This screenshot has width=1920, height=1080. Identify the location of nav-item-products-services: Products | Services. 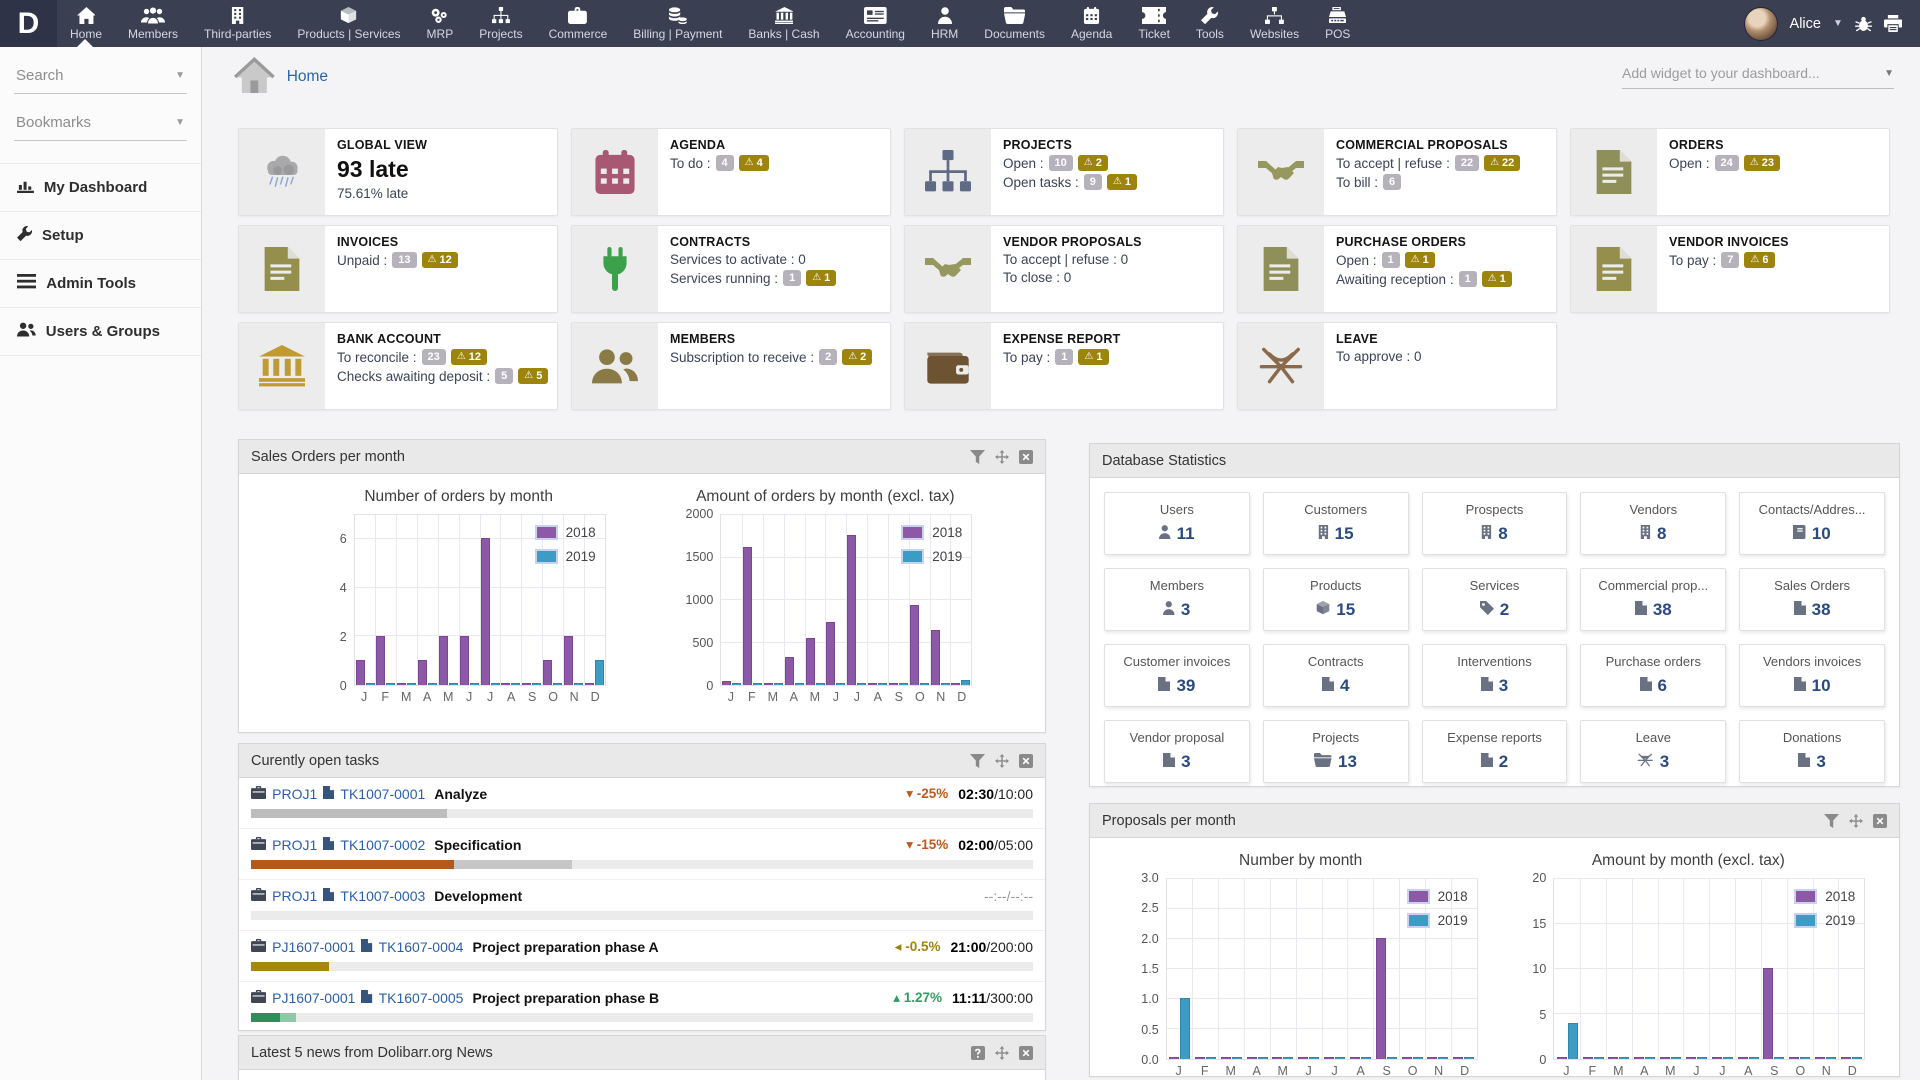
(348, 23).